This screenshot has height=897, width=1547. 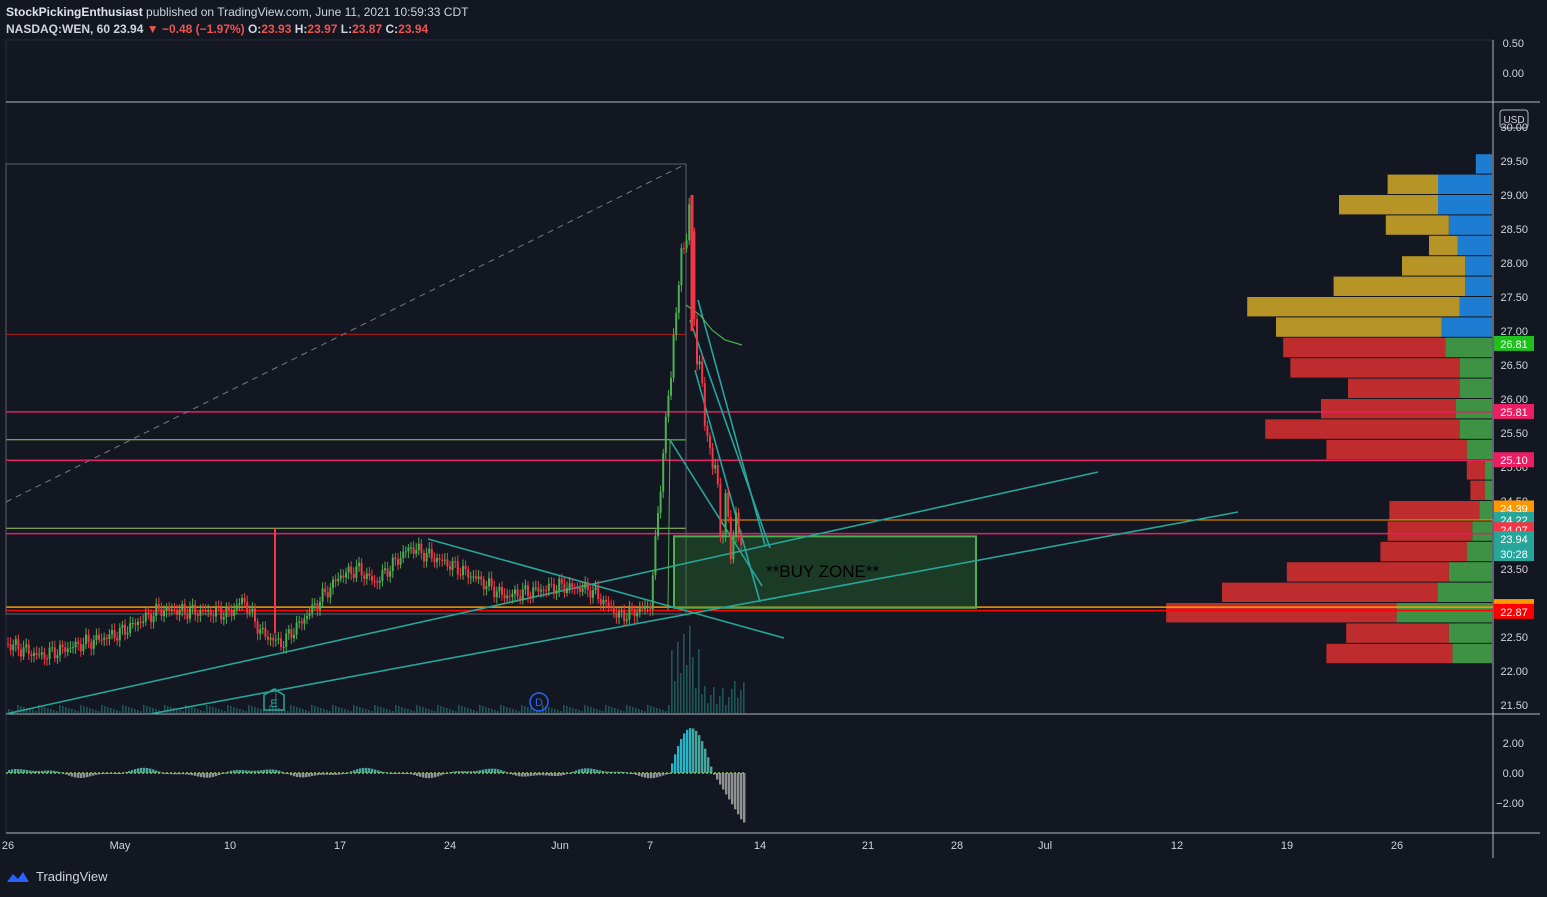 What do you see at coordinates (957, 846) in the screenshot?
I see `x-tick-label: 28` at bounding box center [957, 846].